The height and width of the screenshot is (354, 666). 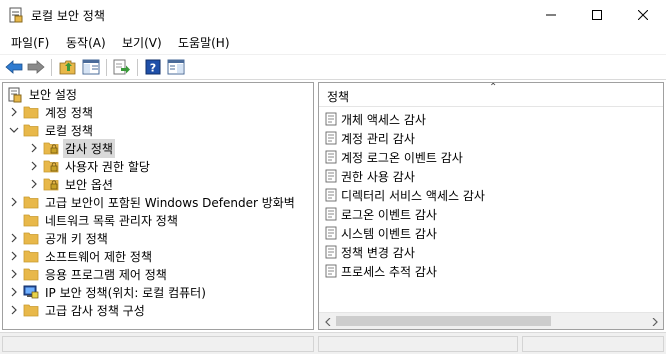 I want to click on tree-item: 응용 프로그램 제어 정책, so click(x=89, y=274).